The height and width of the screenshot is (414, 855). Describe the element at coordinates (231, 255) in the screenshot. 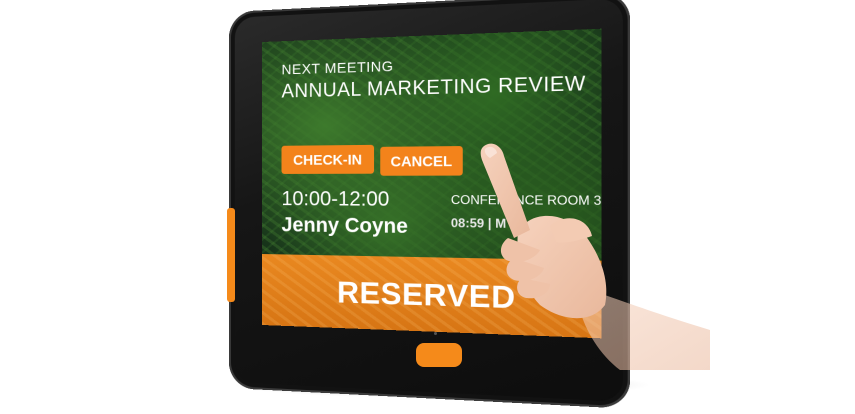

I see `side-led-strip` at that location.